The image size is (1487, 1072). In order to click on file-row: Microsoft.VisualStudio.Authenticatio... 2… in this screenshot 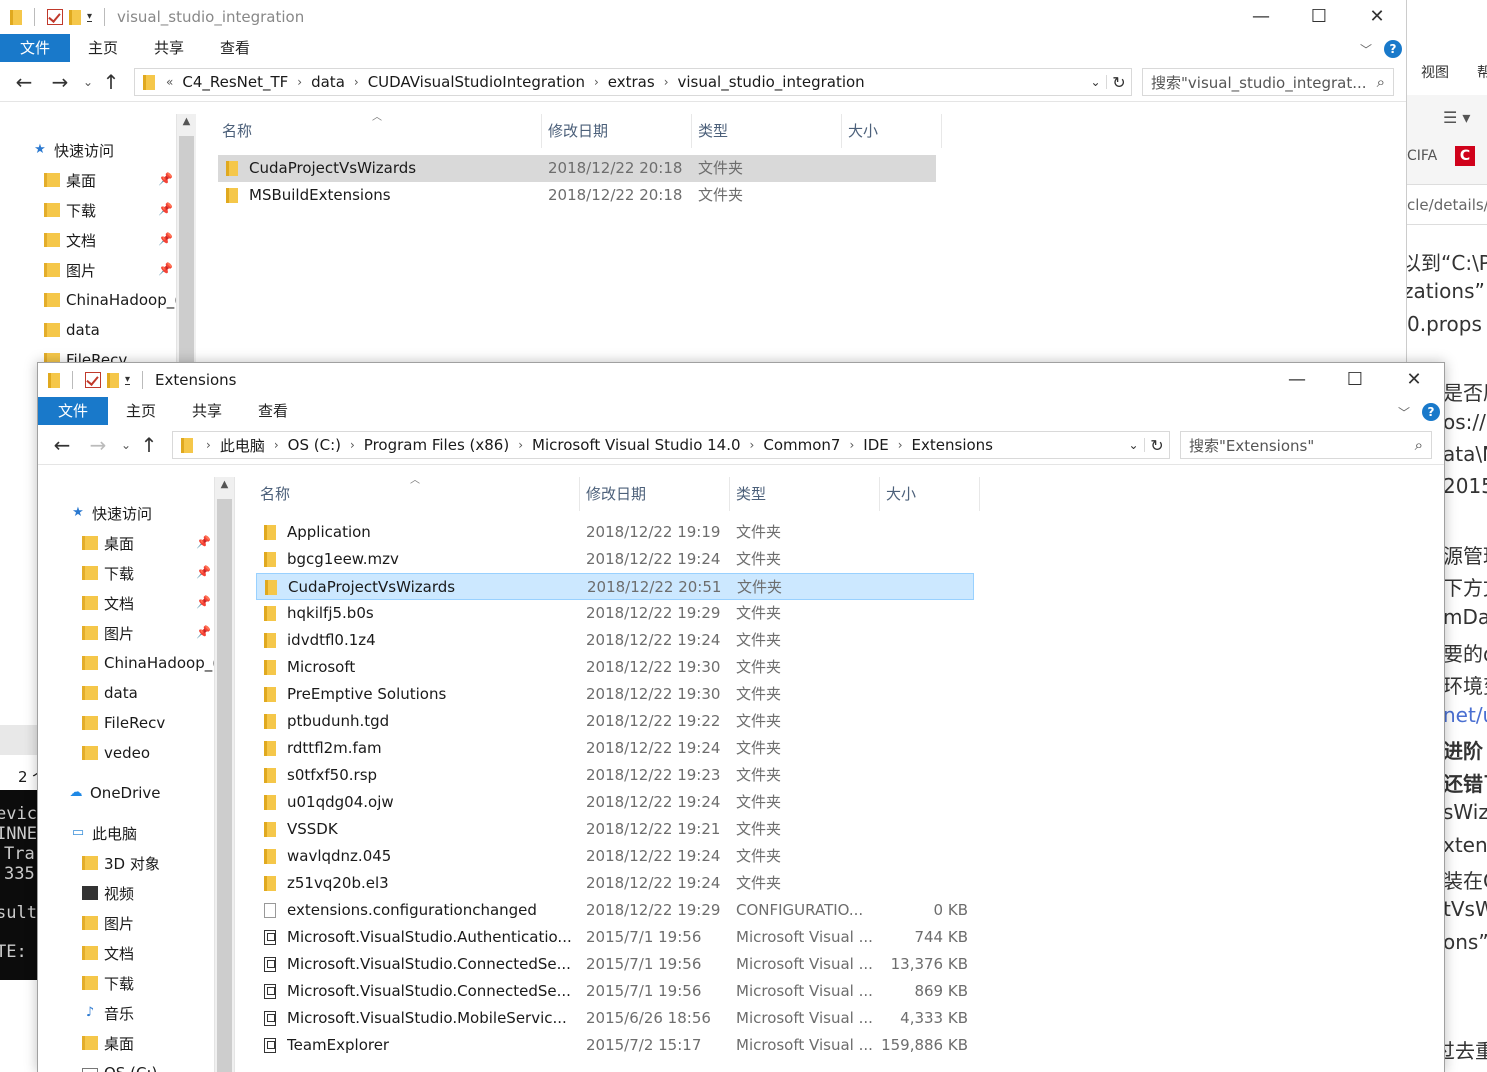, I will do `click(615, 937)`.